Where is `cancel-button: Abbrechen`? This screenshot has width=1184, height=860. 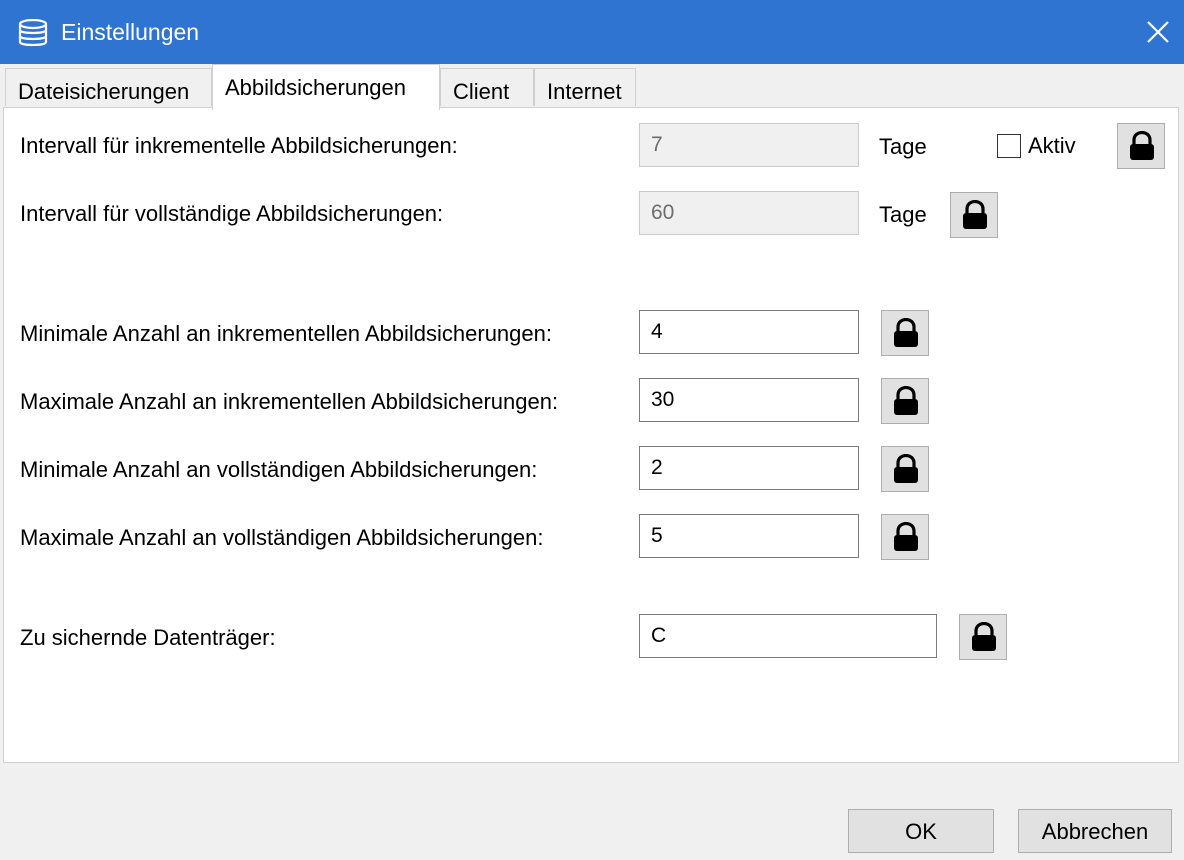 cancel-button: Abbrechen is located at coordinates (1095, 831).